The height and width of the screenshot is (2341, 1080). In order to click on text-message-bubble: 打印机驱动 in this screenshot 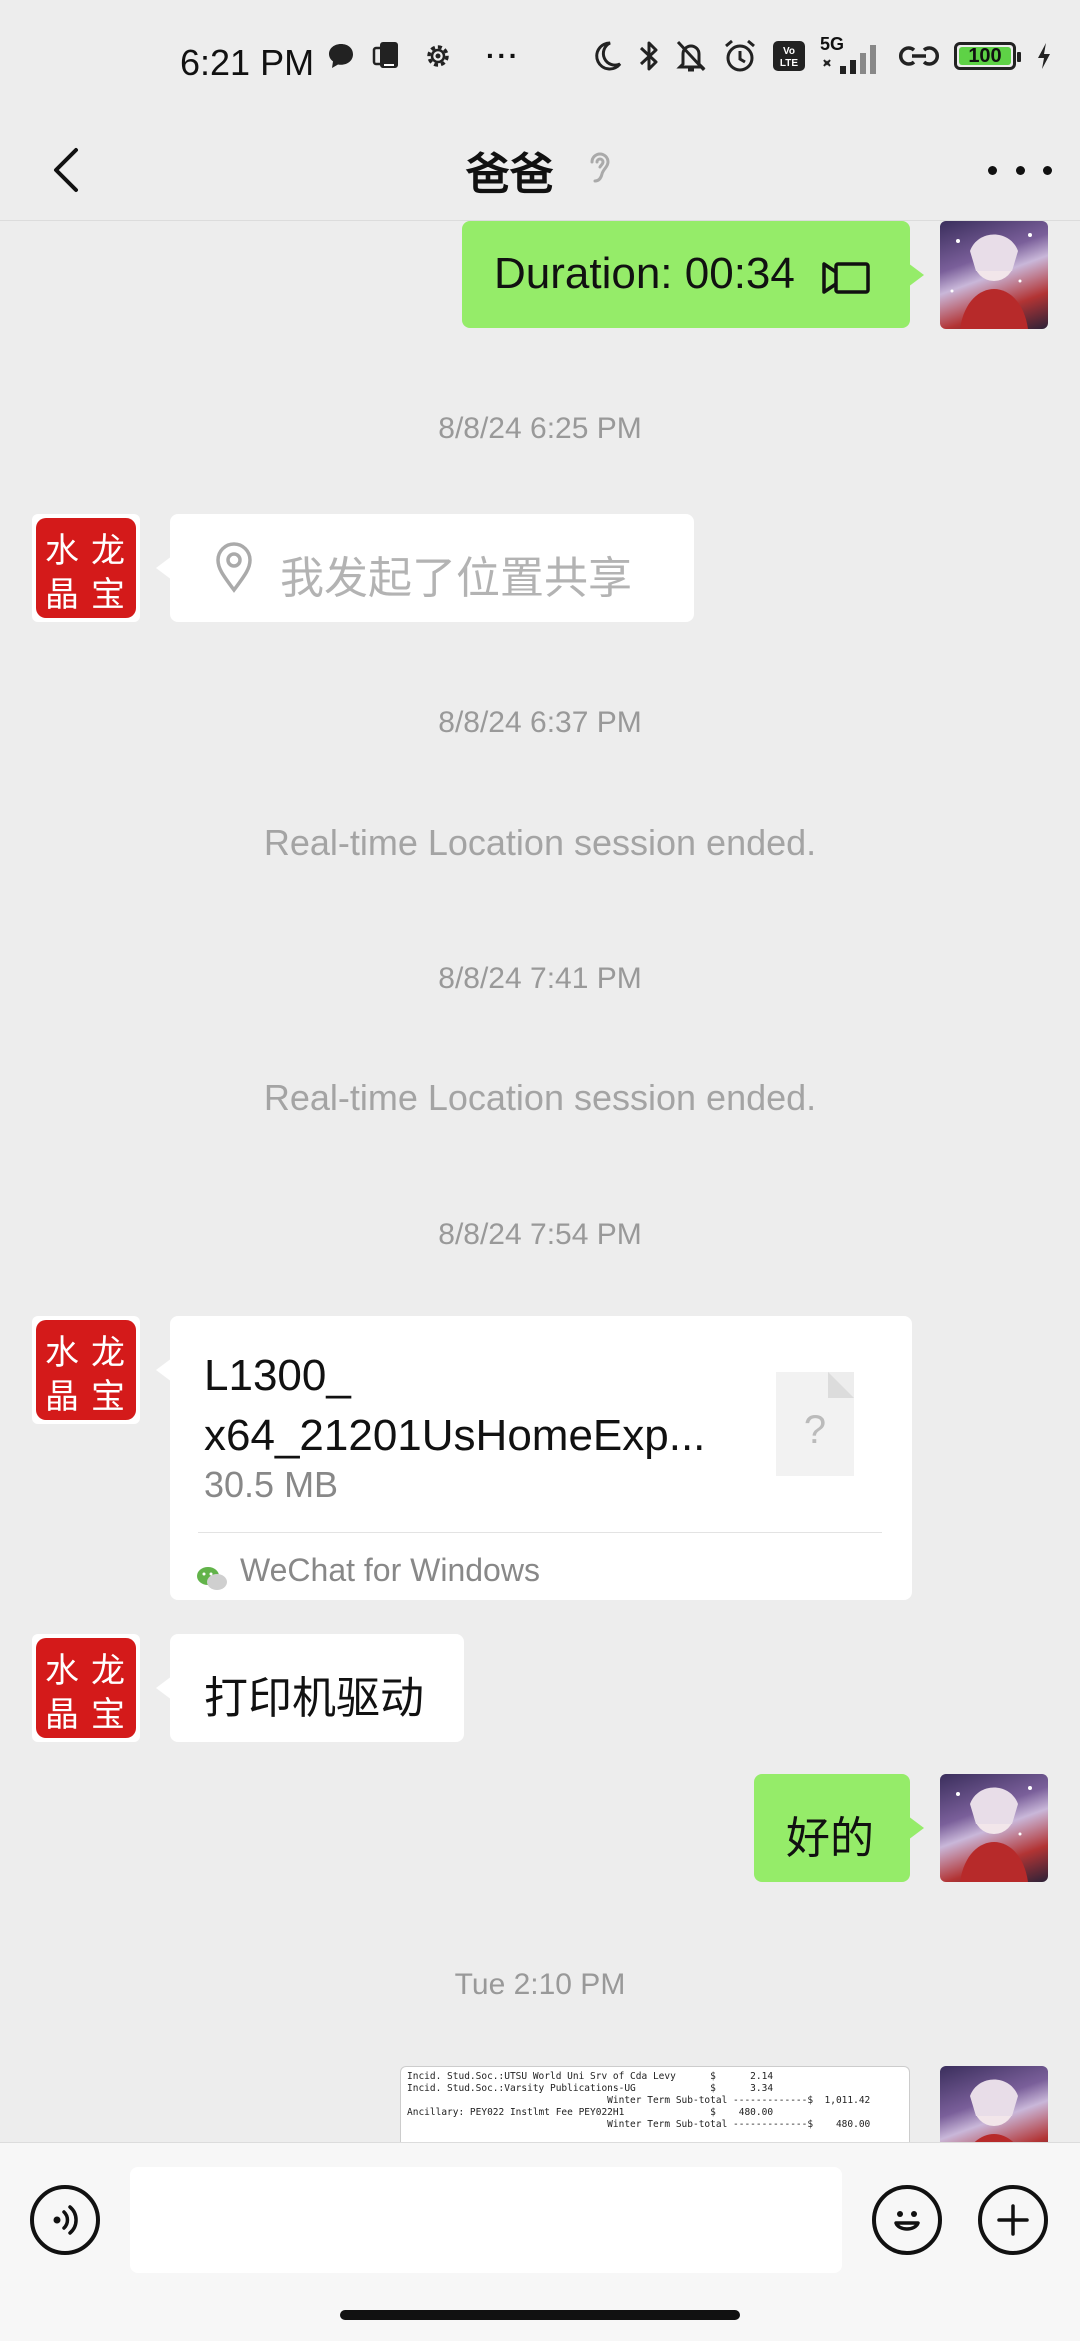, I will do `click(310, 1688)`.